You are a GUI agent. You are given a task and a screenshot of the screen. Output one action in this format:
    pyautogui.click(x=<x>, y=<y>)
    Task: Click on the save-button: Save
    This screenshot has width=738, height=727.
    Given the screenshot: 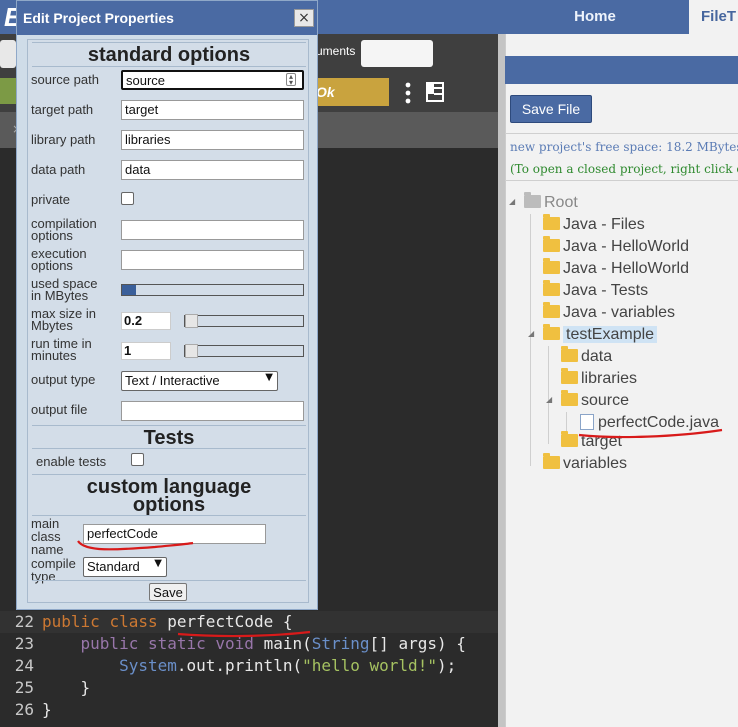 What is the action you would take?
    pyautogui.click(x=168, y=592)
    